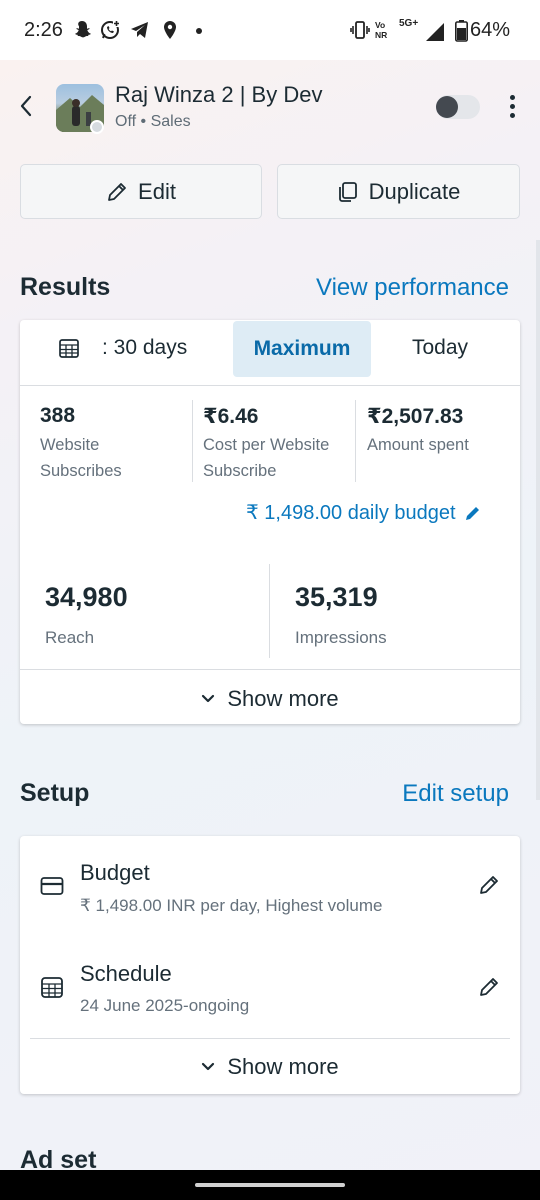  Describe the element at coordinates (283, 1066) in the screenshot. I see `setup-show-more-label: Show more` at that location.